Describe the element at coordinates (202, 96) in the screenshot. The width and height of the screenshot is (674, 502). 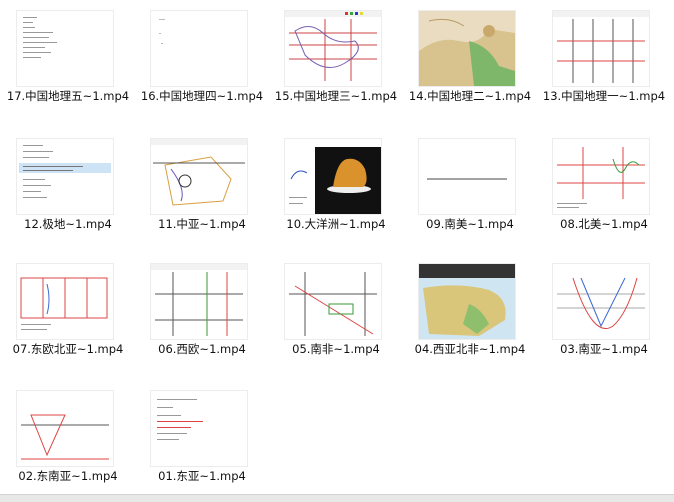
I see `file-name: 16.中国地理四~1.mp4` at that location.